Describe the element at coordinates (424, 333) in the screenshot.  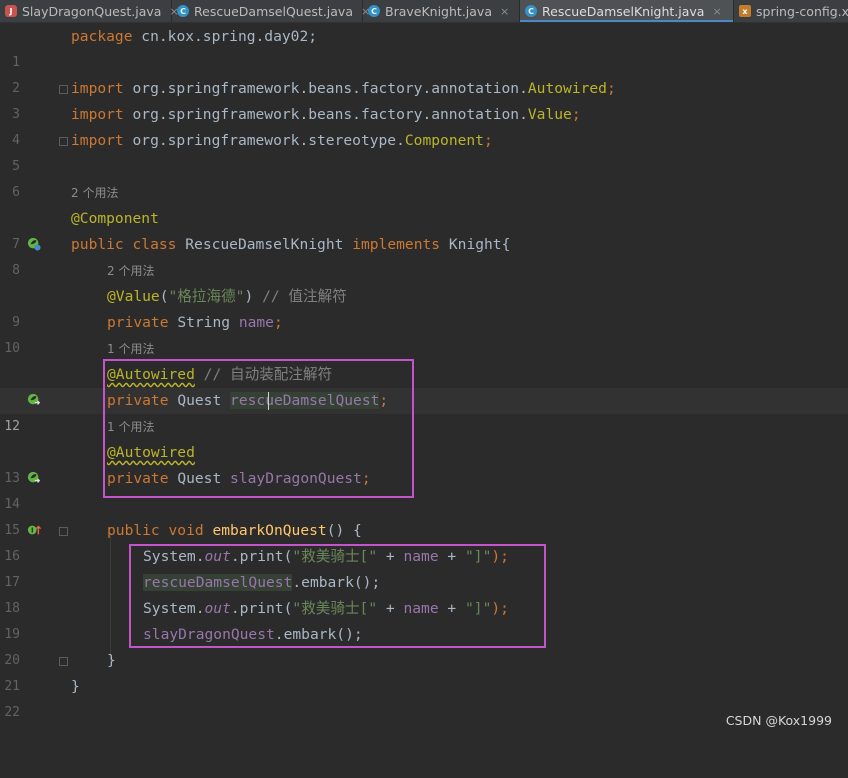
I see `code-line: 10 private String name;` at that location.